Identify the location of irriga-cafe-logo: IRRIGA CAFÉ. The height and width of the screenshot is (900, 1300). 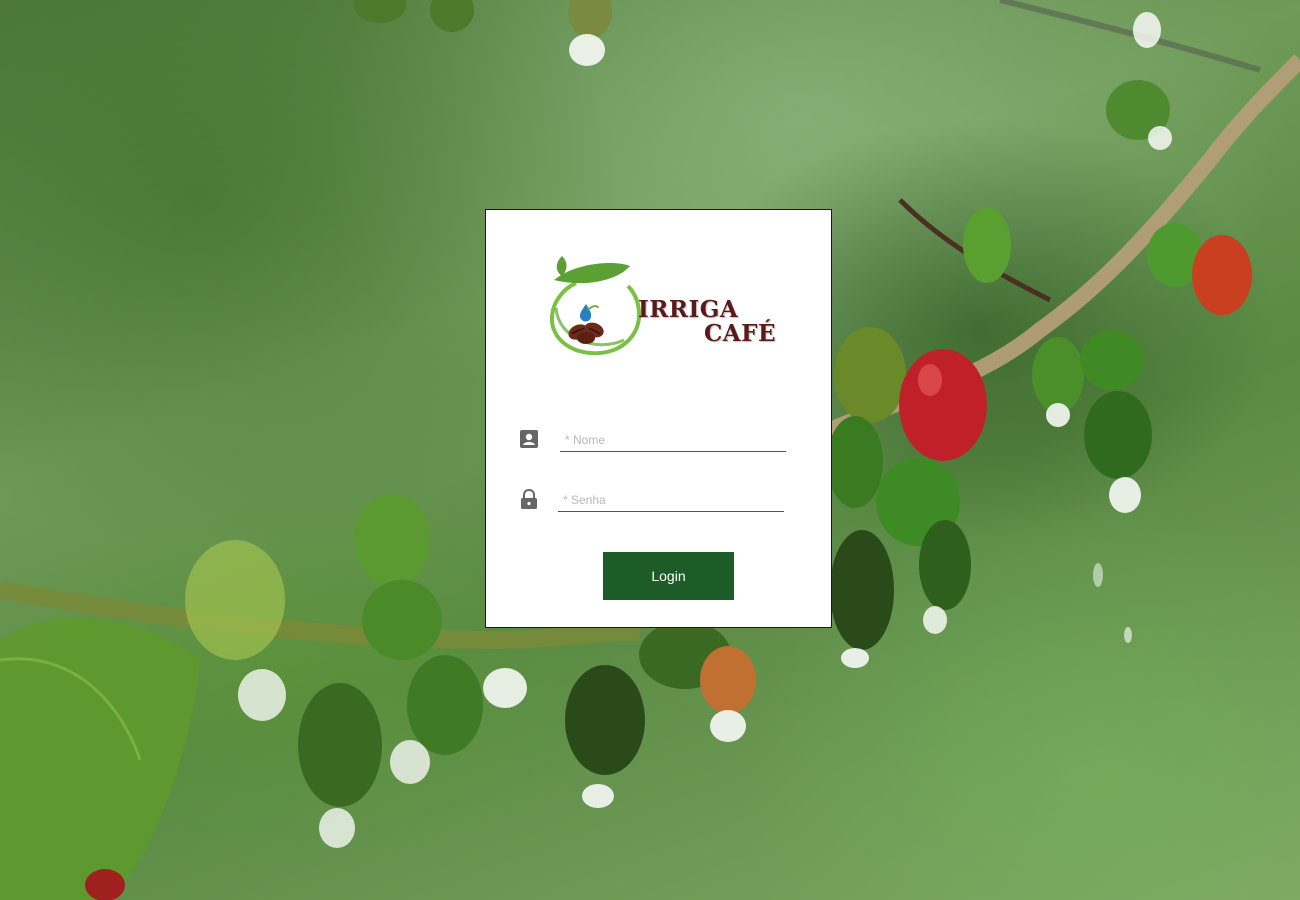
(661, 305).